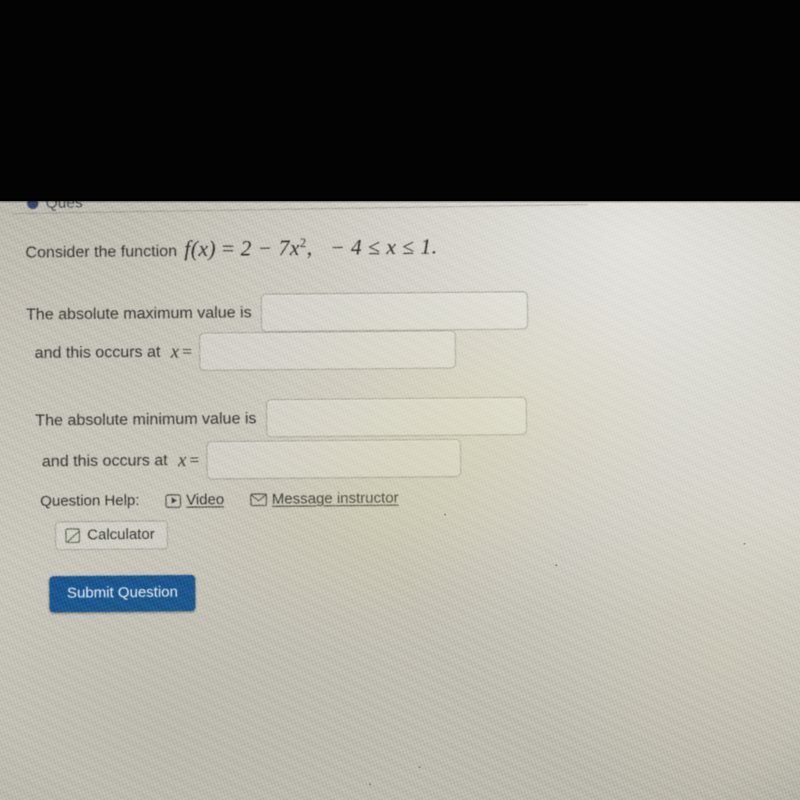 Image resolution: width=800 pixels, height=800 pixels. What do you see at coordinates (101, 252) in the screenshot?
I see `prompt-text: Consider the function` at bounding box center [101, 252].